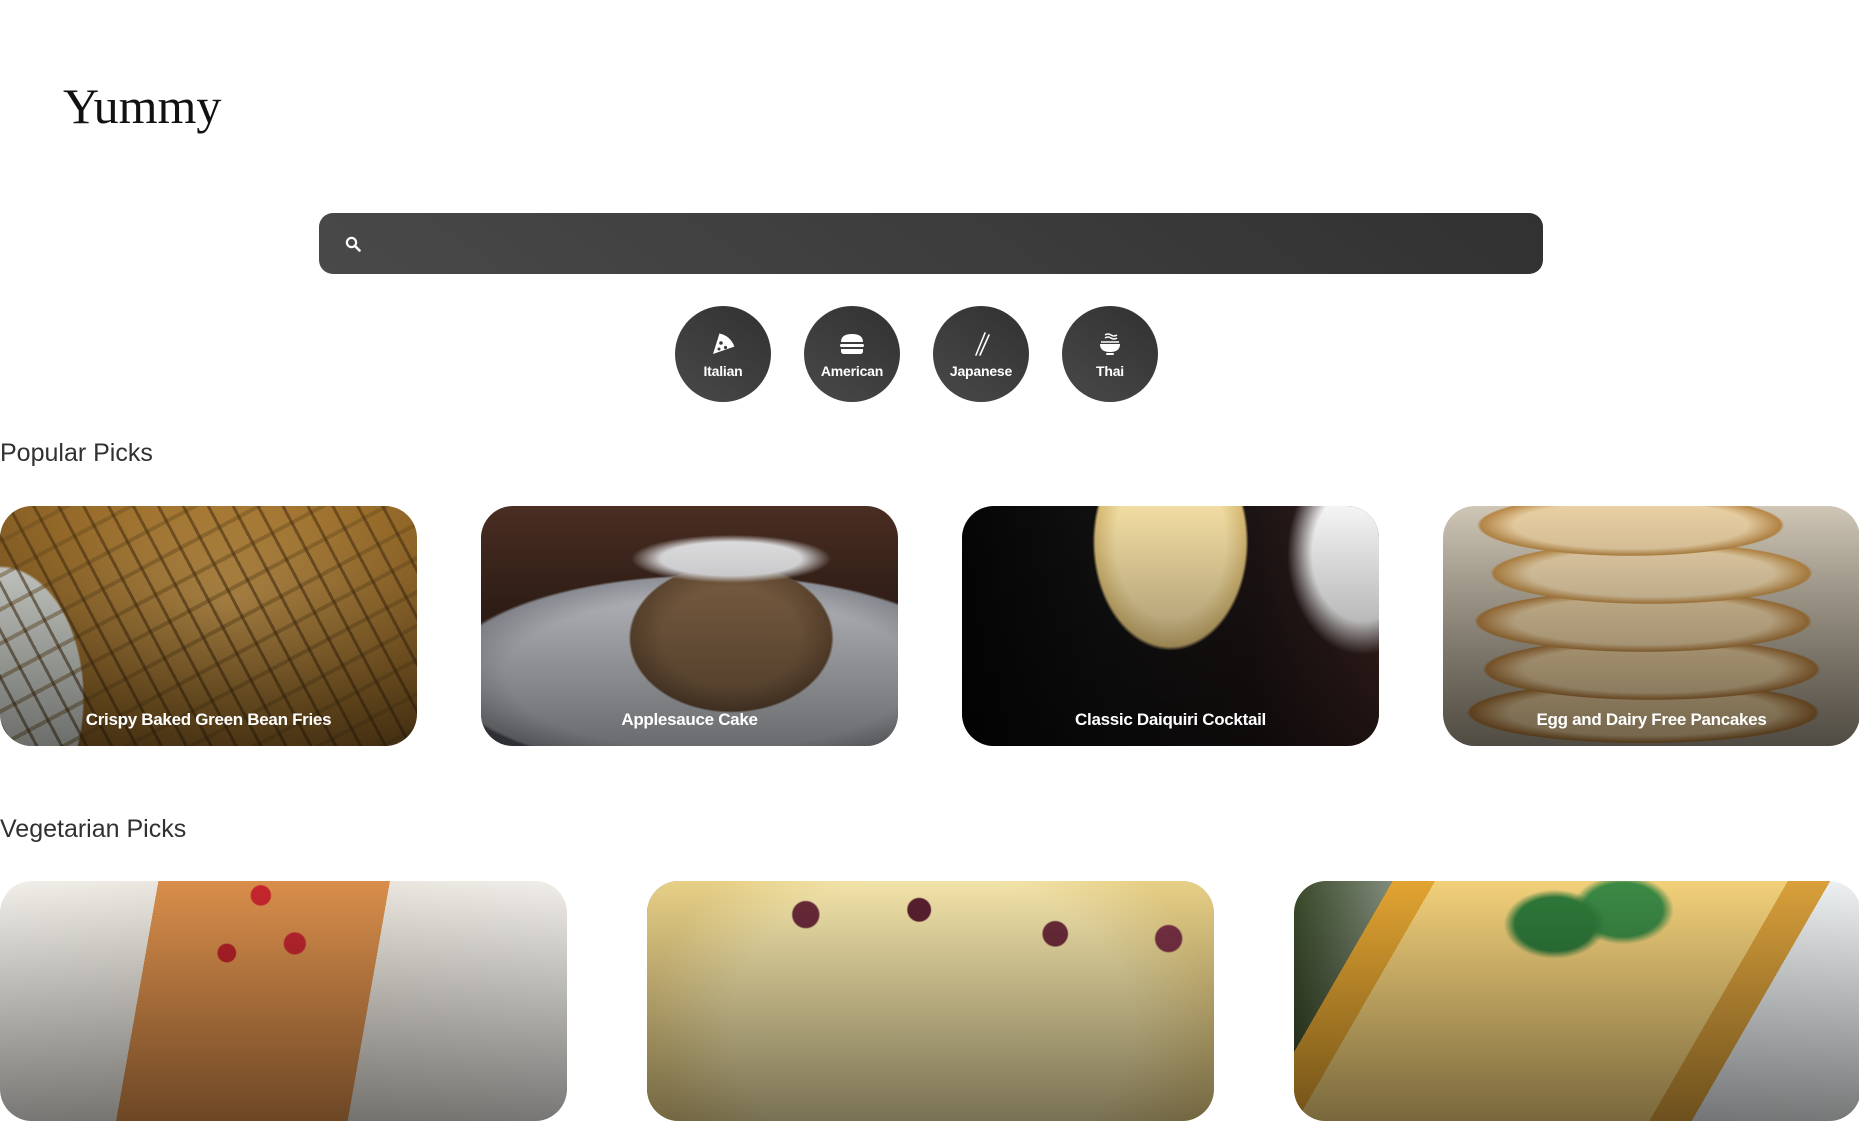 This screenshot has width=1859, height=1121. I want to click on noodle-bowl-icon, so click(1110, 344).